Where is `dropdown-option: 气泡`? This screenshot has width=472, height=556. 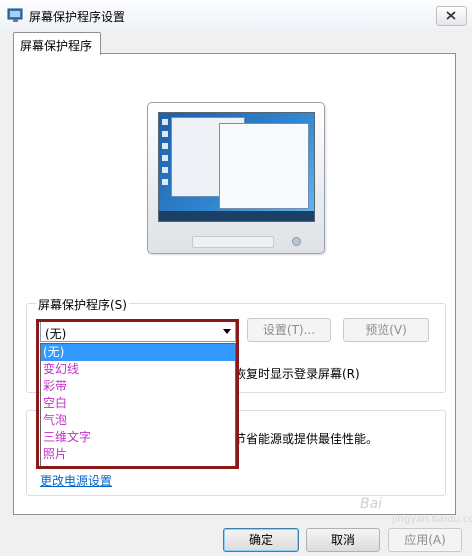
dropdown-option: 气泡 is located at coordinates (138, 420).